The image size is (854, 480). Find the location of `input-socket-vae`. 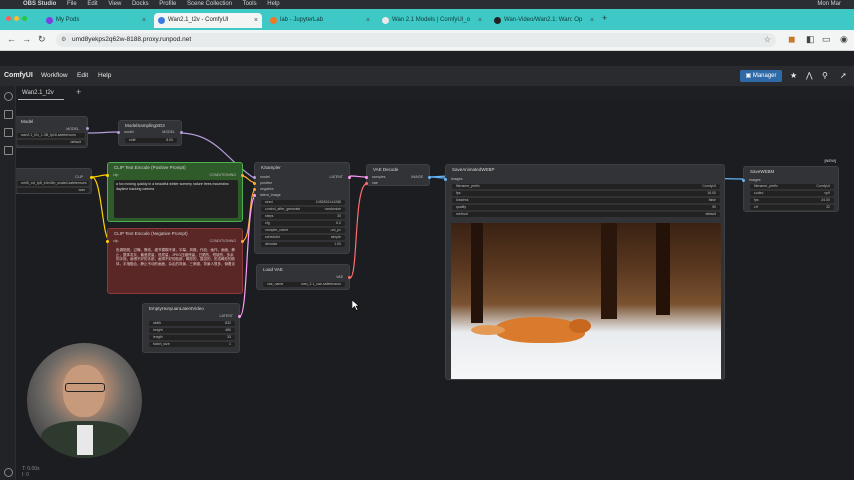

input-socket-vae is located at coordinates (366, 183).